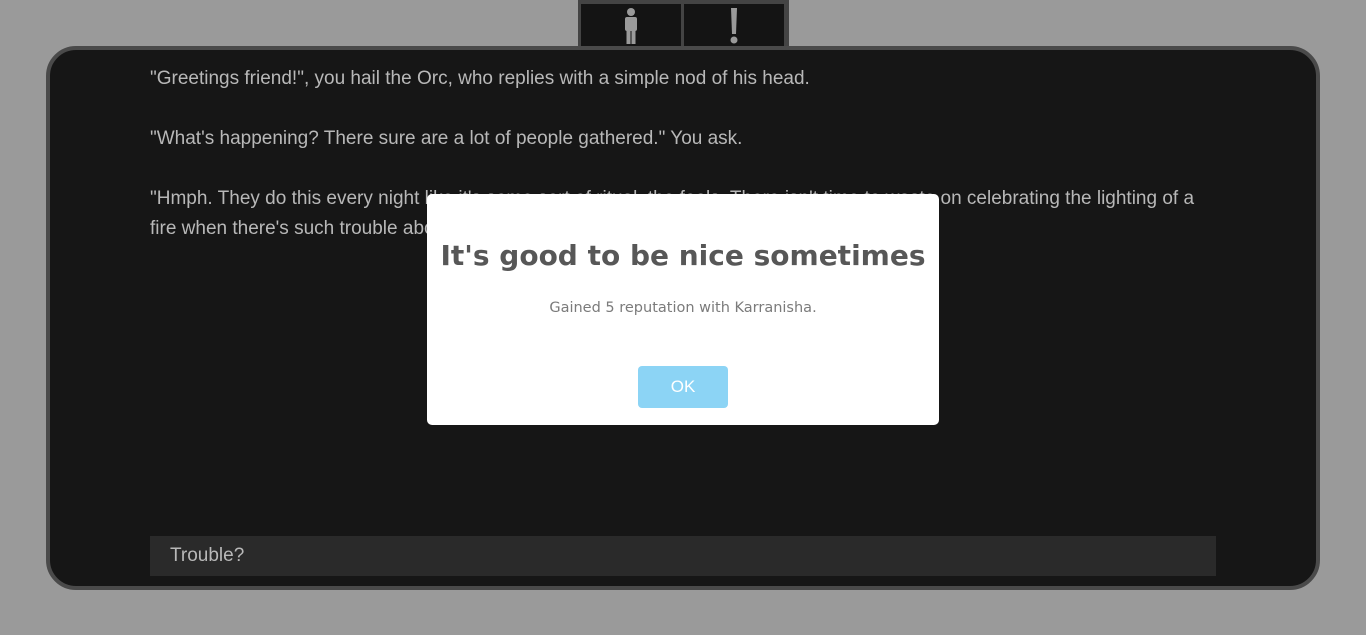 The width and height of the screenshot is (1366, 635). I want to click on ok-button: OK, so click(683, 387).